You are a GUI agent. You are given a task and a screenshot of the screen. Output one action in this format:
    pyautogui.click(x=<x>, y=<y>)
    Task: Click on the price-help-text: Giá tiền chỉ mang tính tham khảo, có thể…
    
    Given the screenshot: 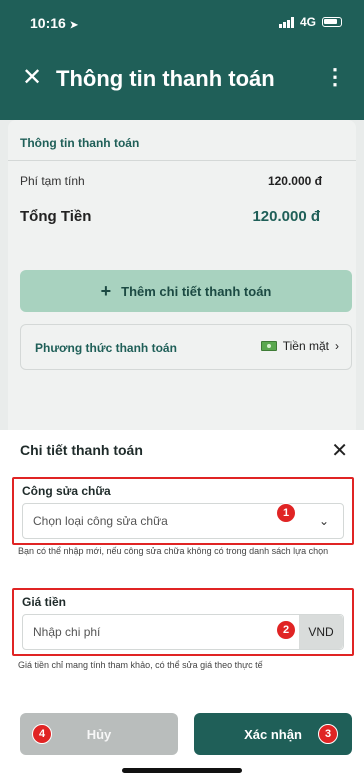 What is the action you would take?
    pyautogui.click(x=140, y=665)
    